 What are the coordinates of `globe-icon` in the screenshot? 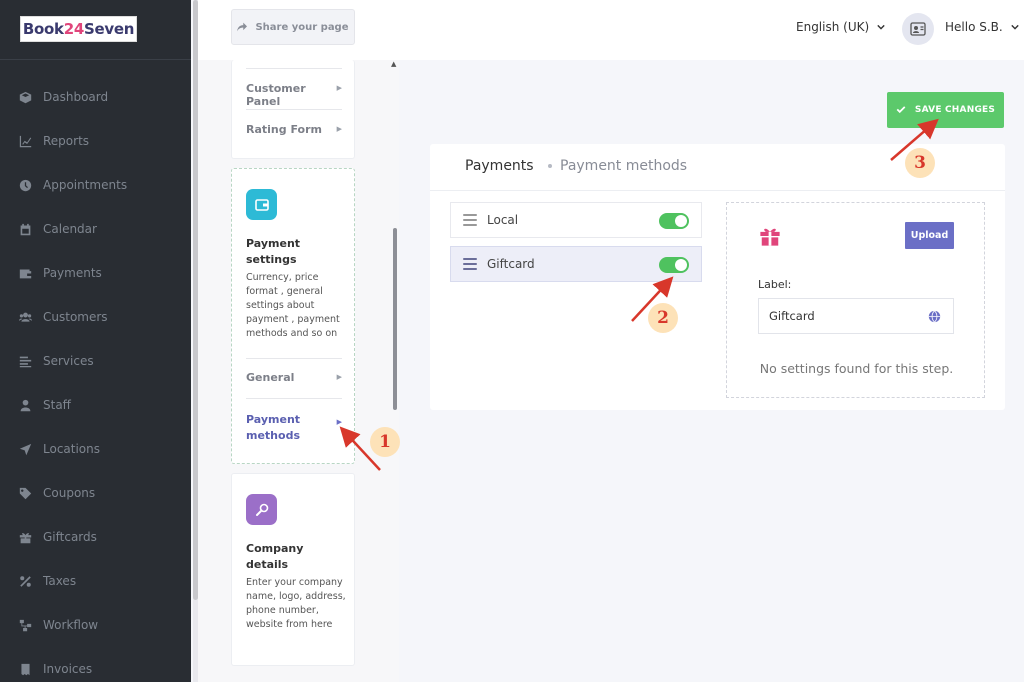 It's located at (934, 316).